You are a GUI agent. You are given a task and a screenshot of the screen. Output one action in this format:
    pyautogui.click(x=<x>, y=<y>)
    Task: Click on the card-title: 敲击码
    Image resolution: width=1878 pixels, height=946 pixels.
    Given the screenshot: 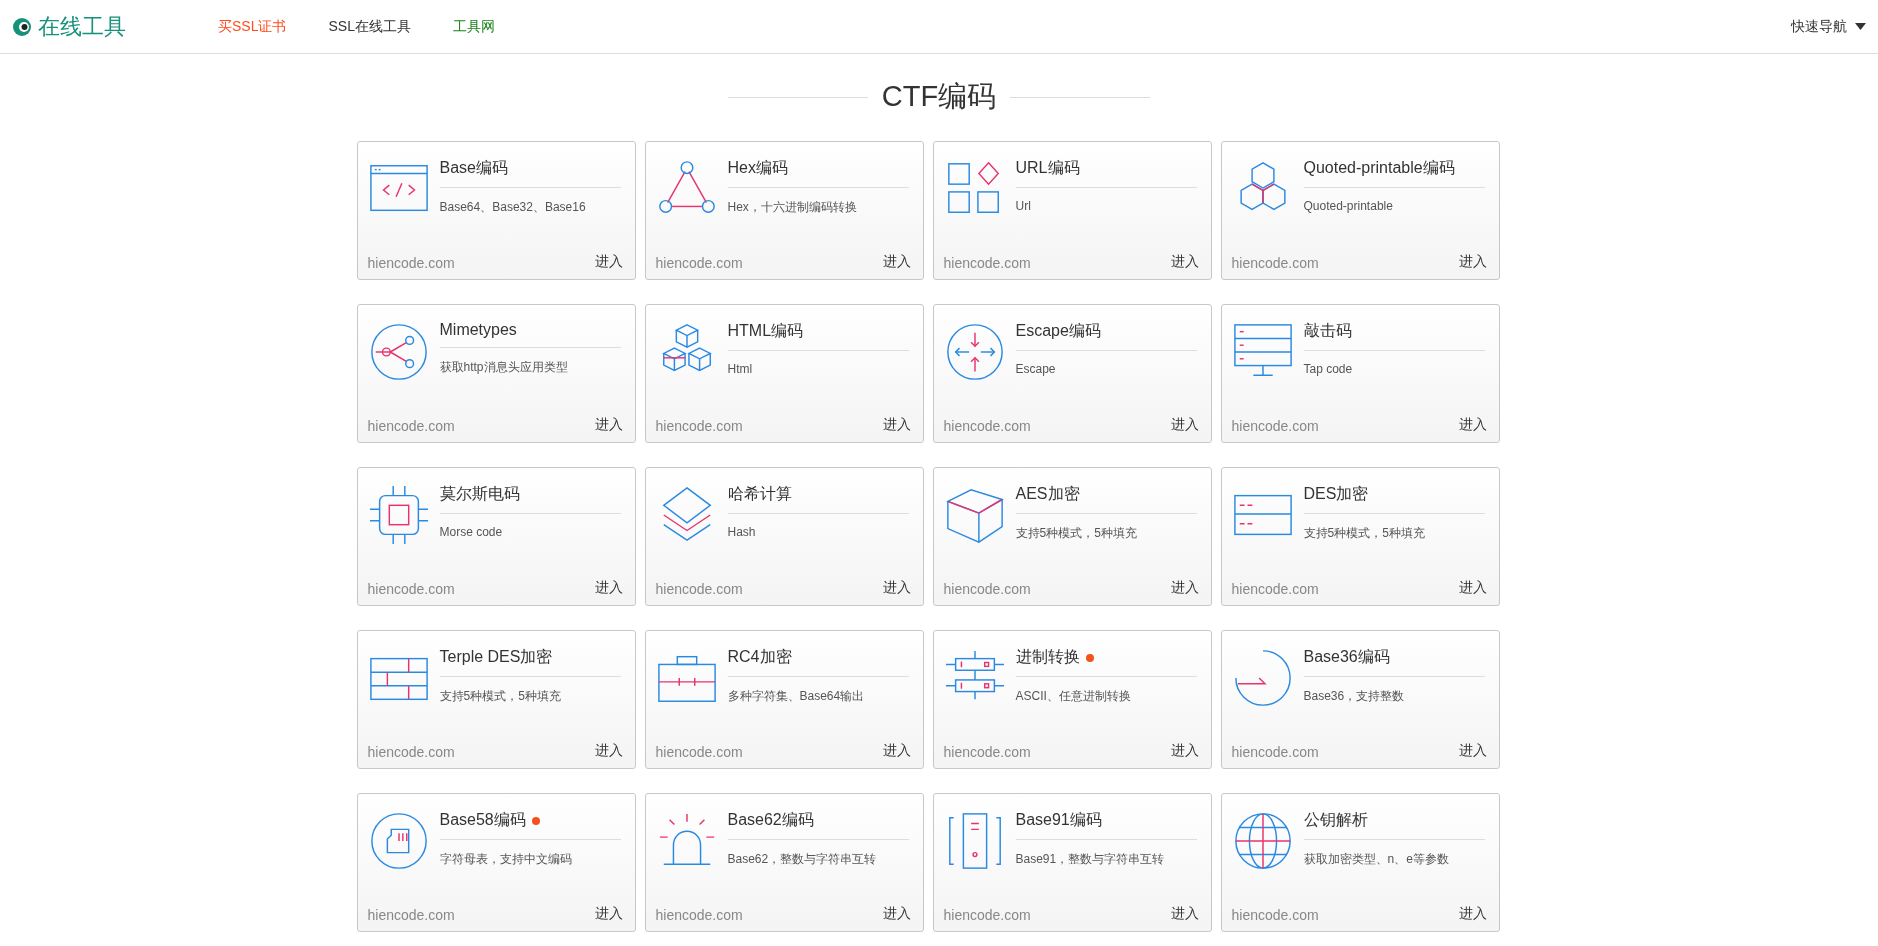 What is the action you would take?
    pyautogui.click(x=1327, y=331)
    